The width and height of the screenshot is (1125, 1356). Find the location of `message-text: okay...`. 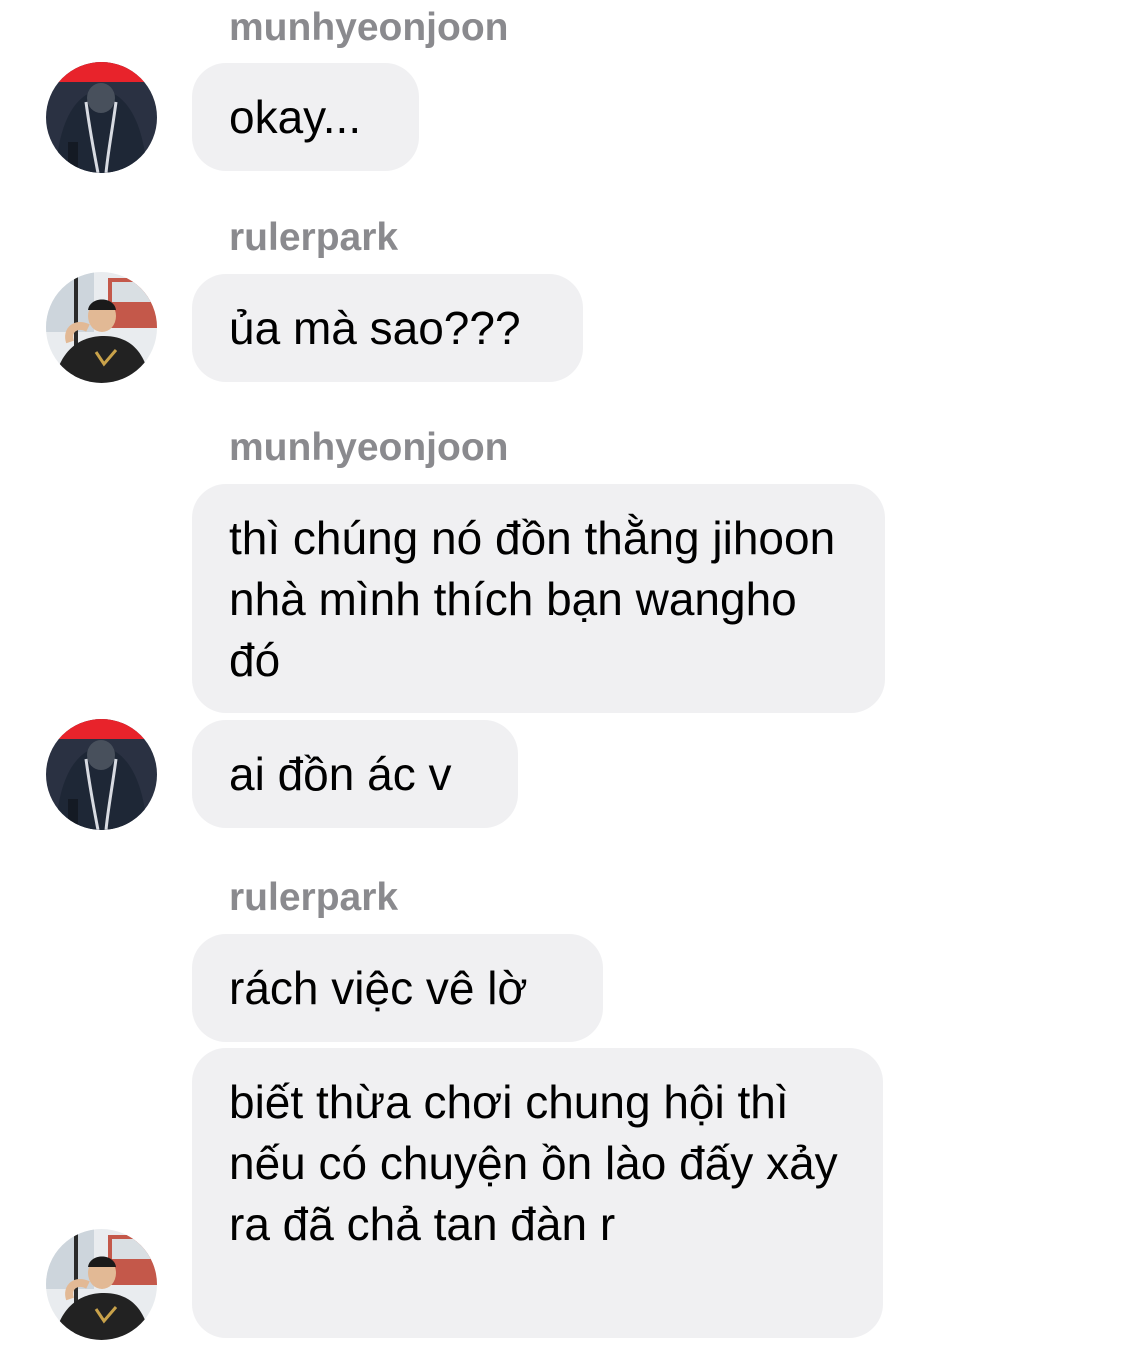

message-text: okay... is located at coordinates (295, 116).